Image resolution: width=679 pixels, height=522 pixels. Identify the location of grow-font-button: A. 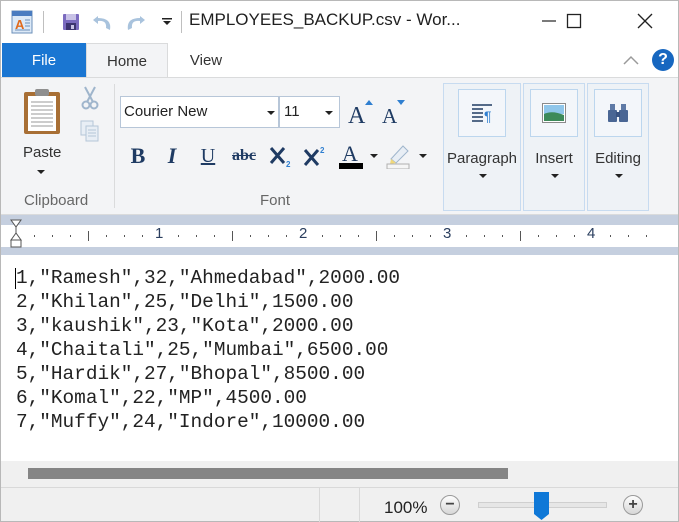
(361, 112).